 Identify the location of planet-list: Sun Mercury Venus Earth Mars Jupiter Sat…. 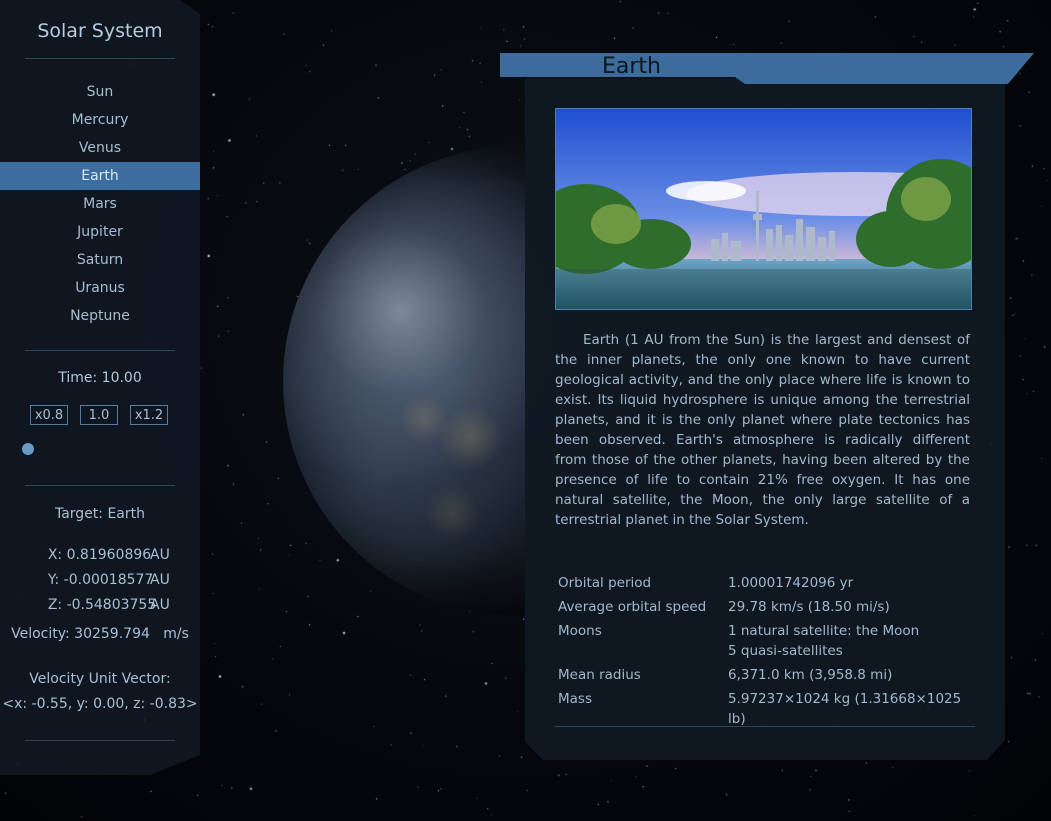
(100, 204).